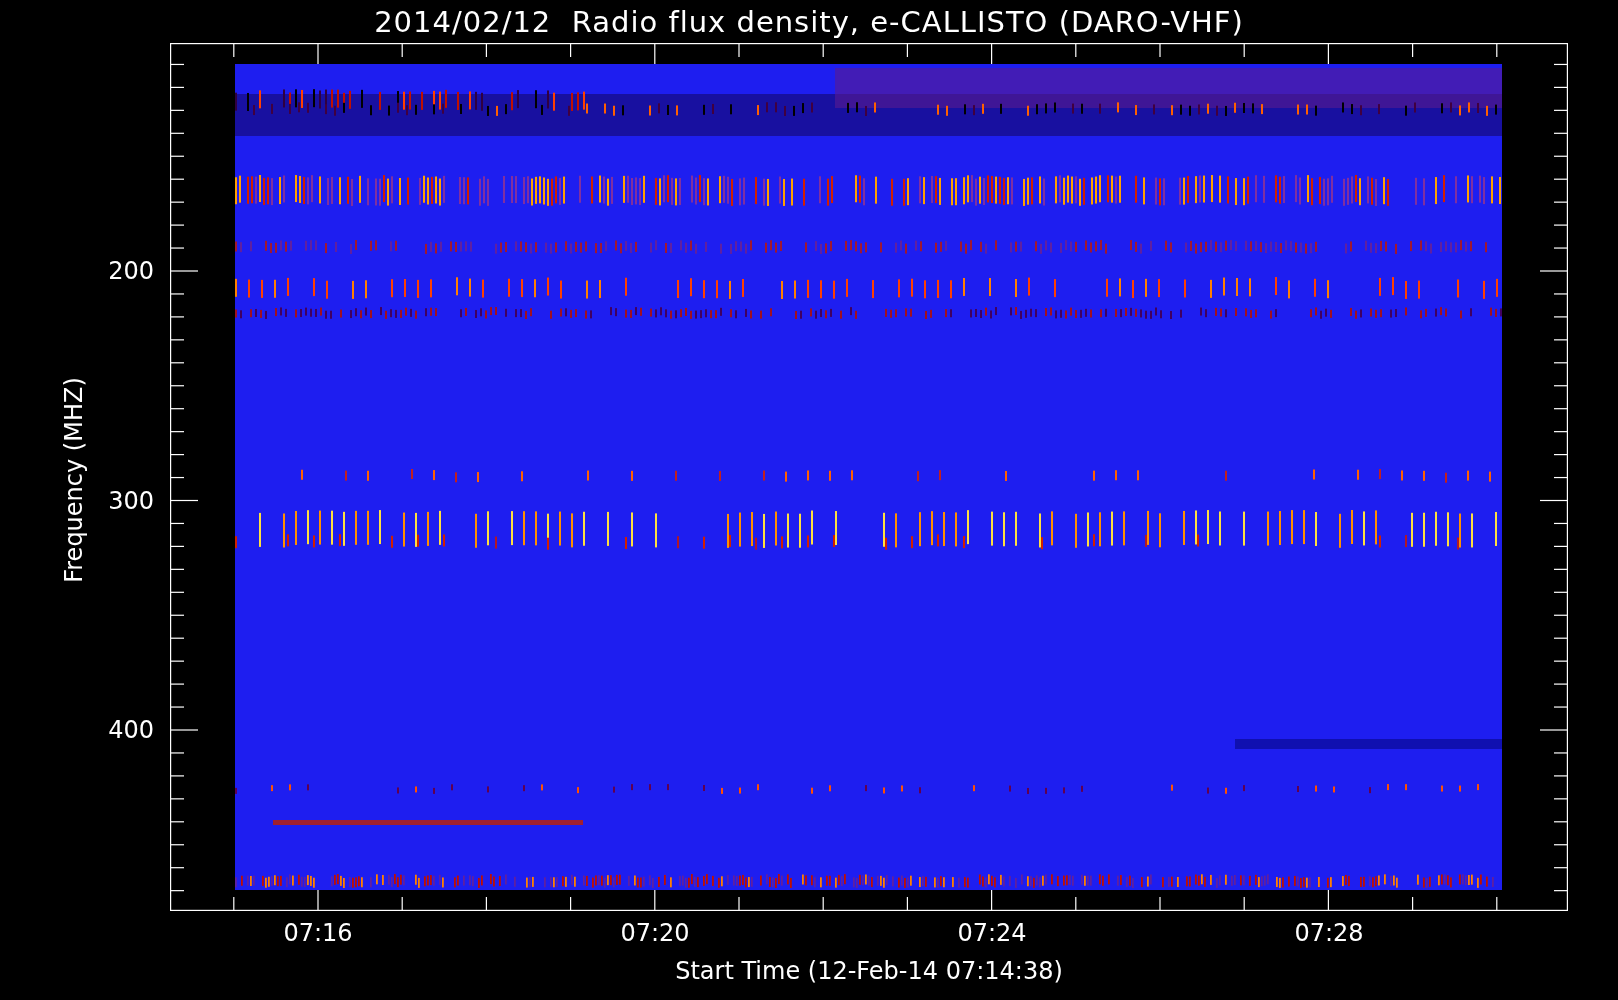  I want to click on x-tick-label: 07:16, so click(318, 933).